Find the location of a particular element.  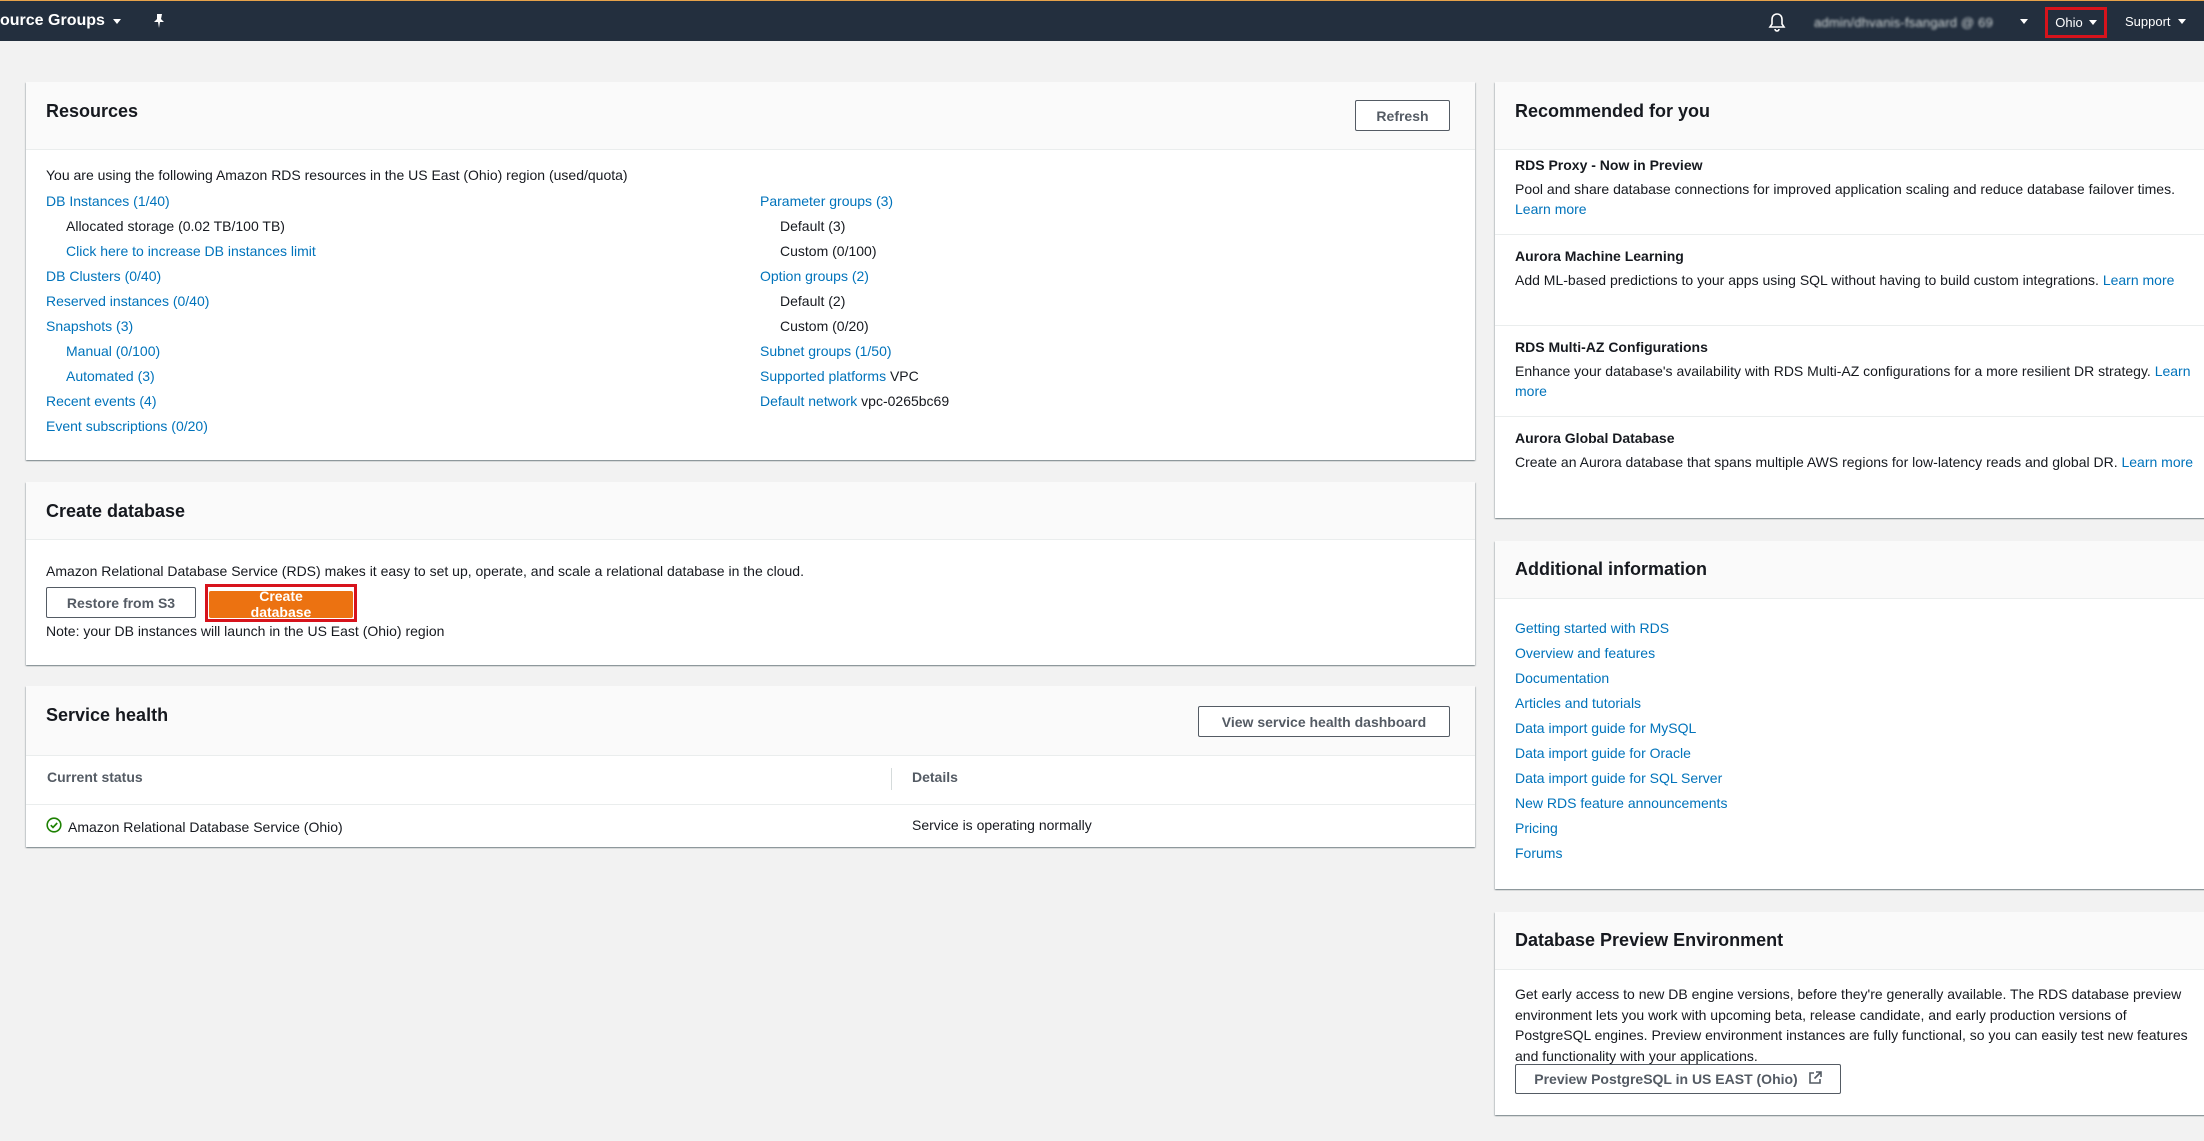

create-database-header: Create database is located at coordinates (750, 511).